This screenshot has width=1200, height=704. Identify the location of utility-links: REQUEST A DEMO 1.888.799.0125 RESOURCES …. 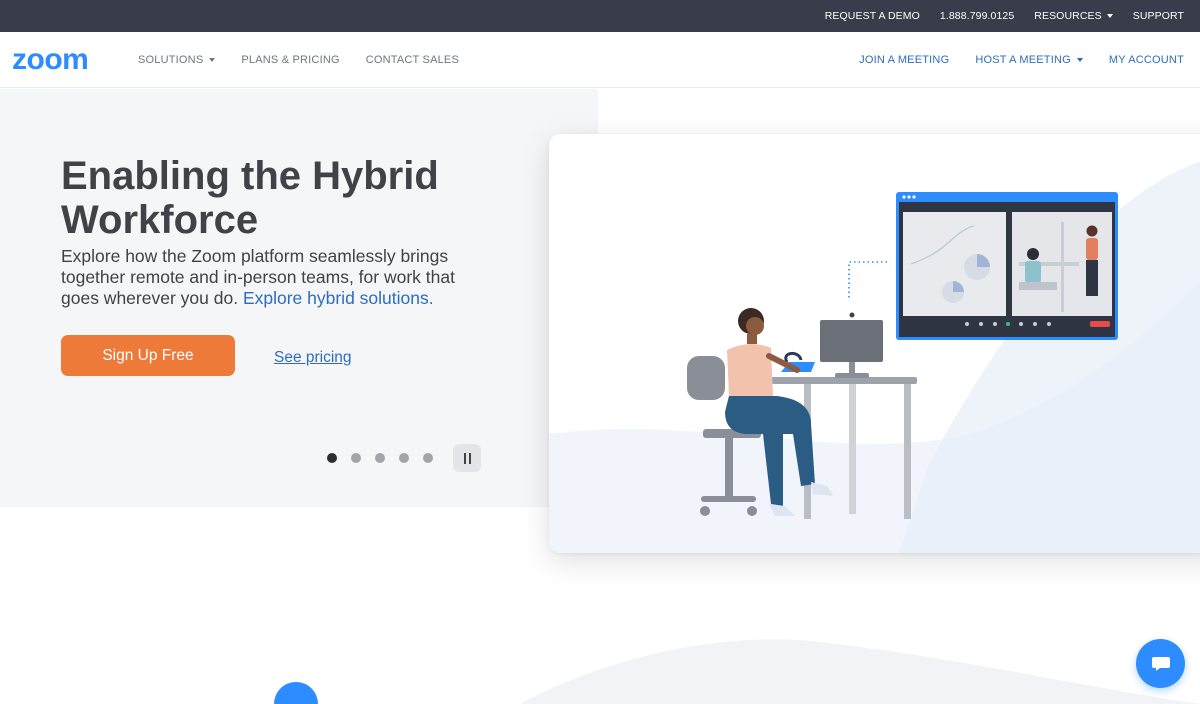
(1004, 16).